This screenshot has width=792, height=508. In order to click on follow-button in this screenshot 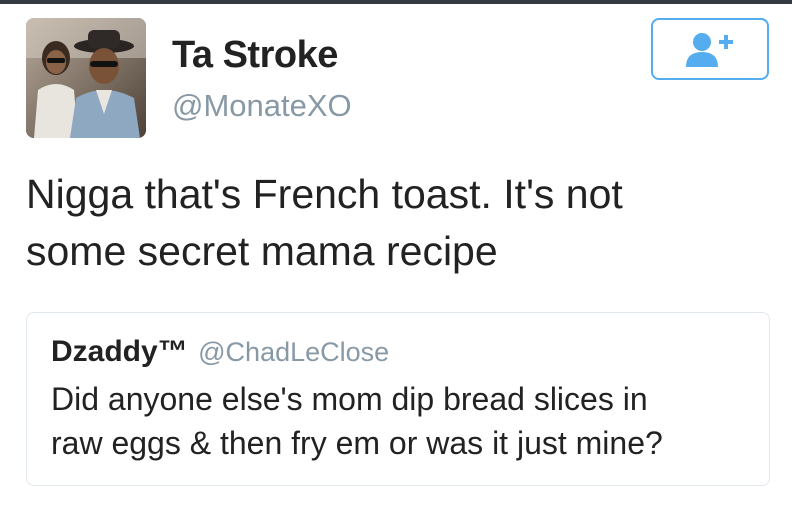, I will do `click(710, 49)`.